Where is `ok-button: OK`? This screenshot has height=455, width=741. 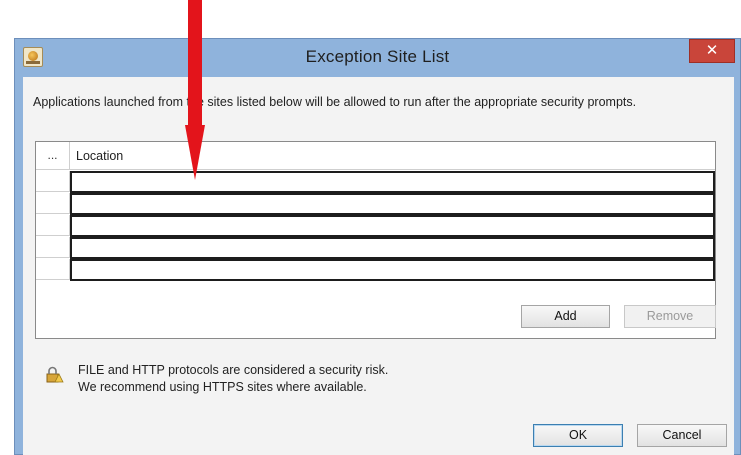 ok-button: OK is located at coordinates (578, 435).